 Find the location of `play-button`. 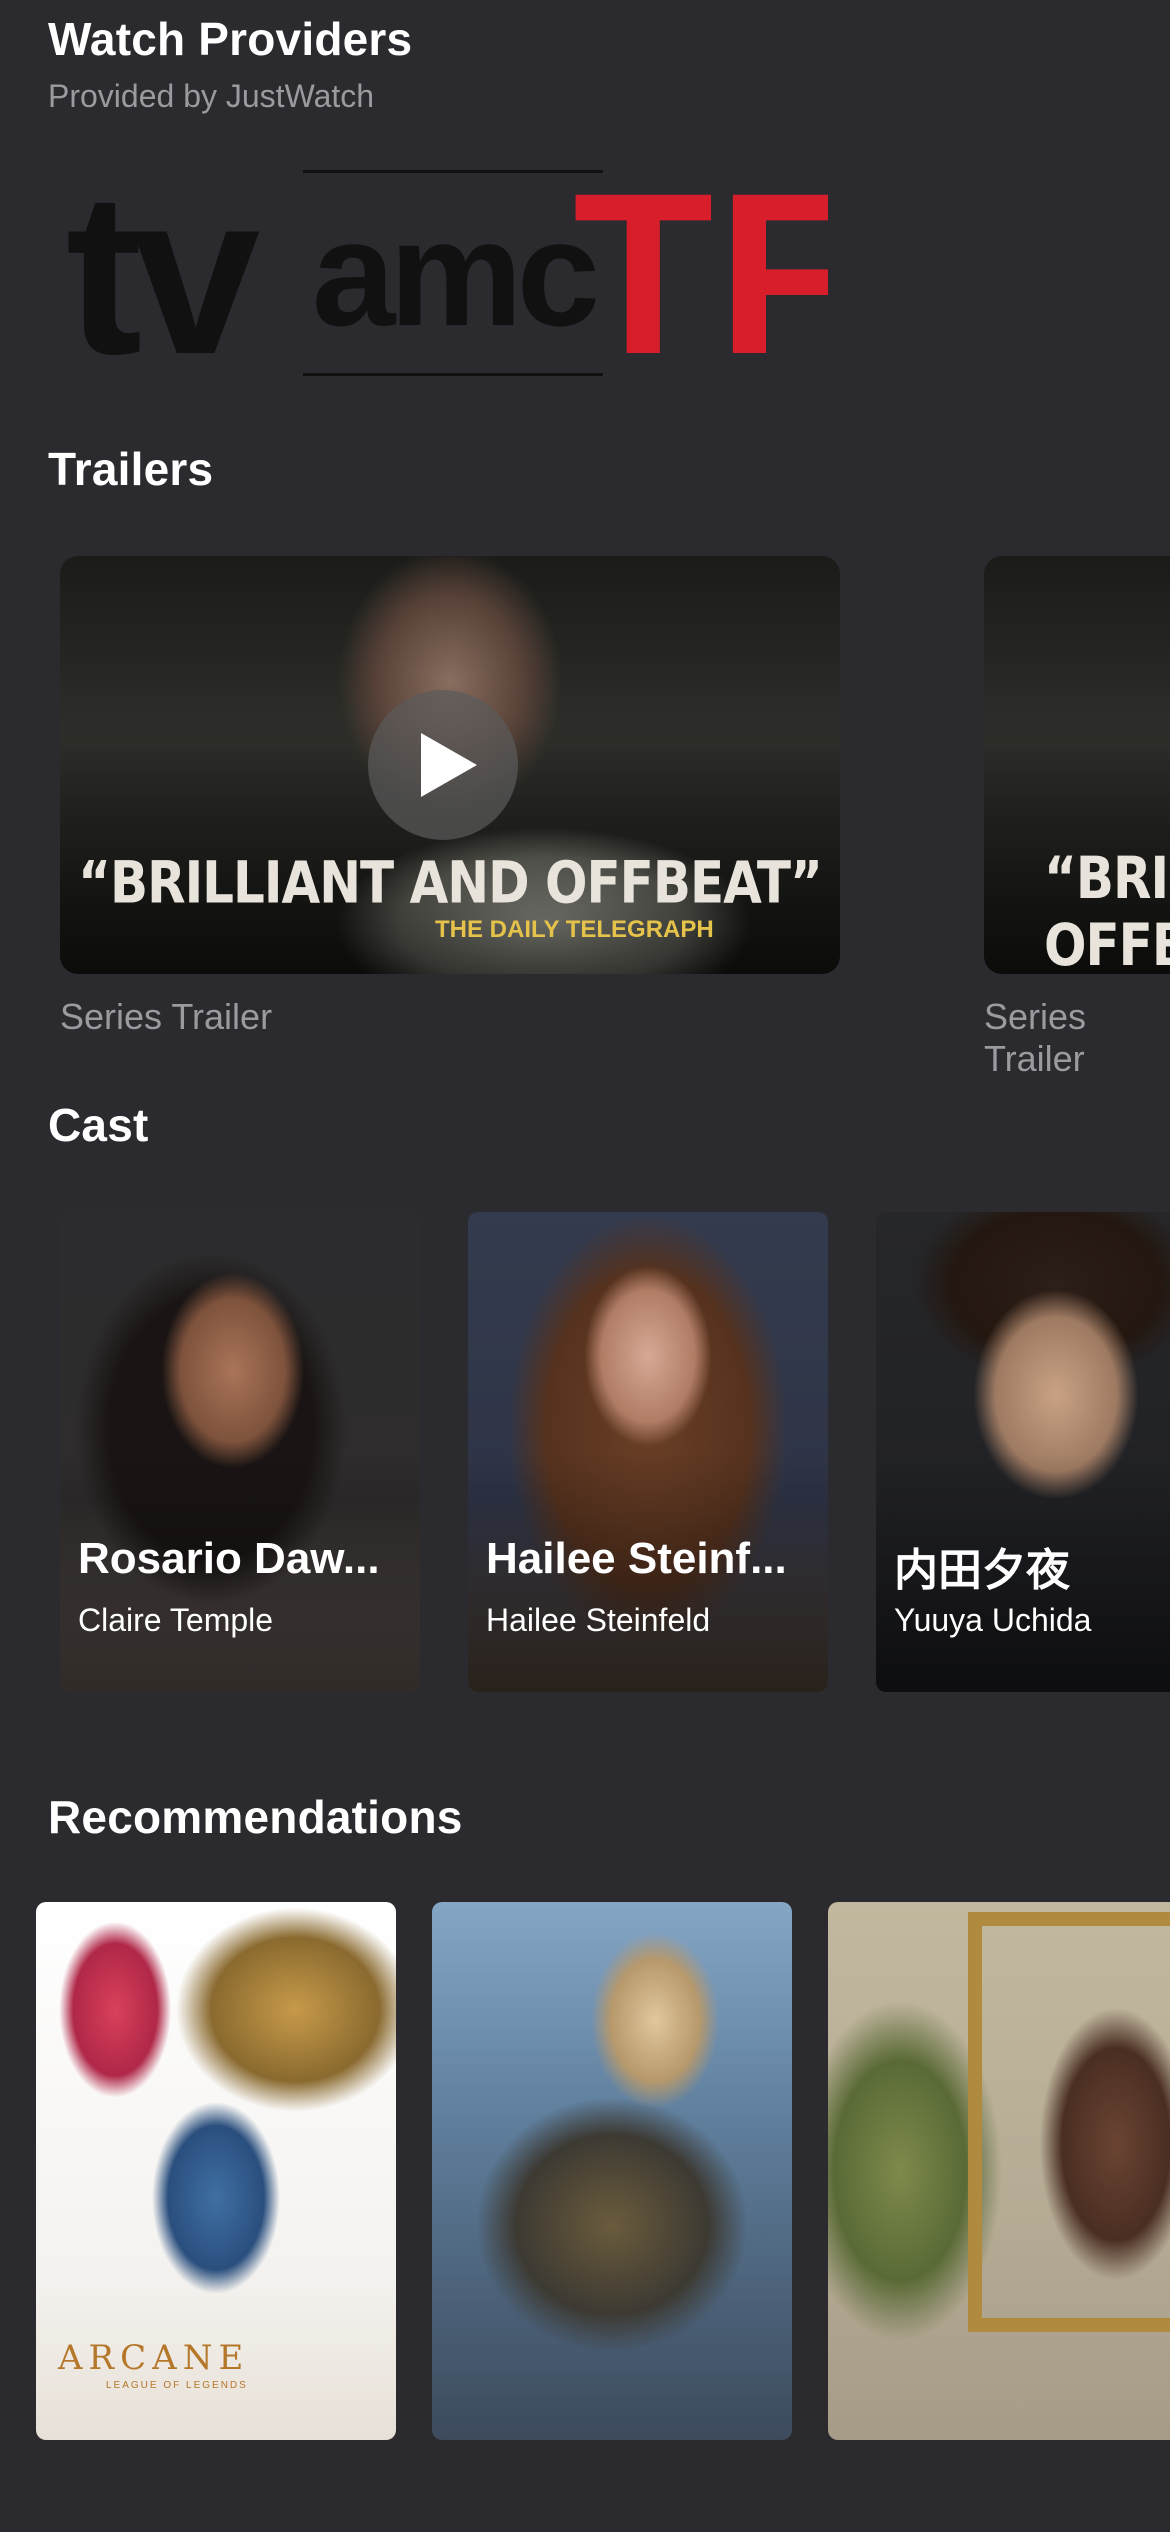

play-button is located at coordinates (443, 765).